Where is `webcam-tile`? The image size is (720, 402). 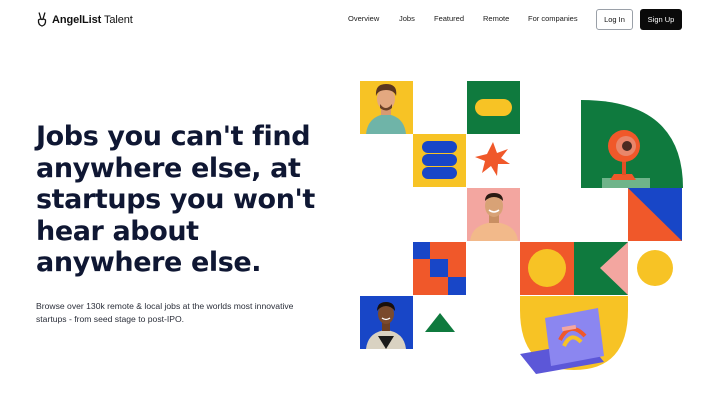 webcam-tile is located at coordinates (632, 144).